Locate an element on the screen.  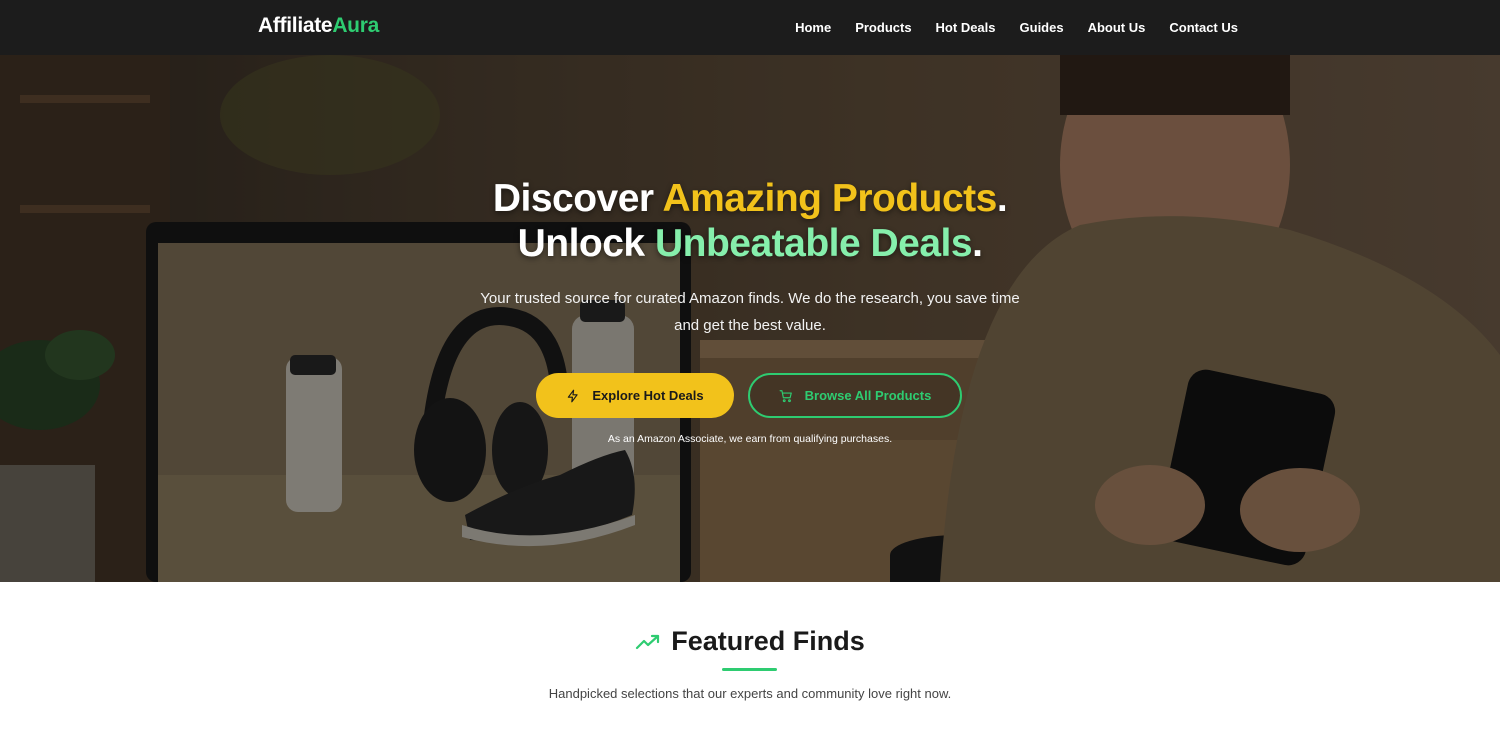
explore-hot-deals-button: Explore Hot Deals is located at coordinates (635, 395).